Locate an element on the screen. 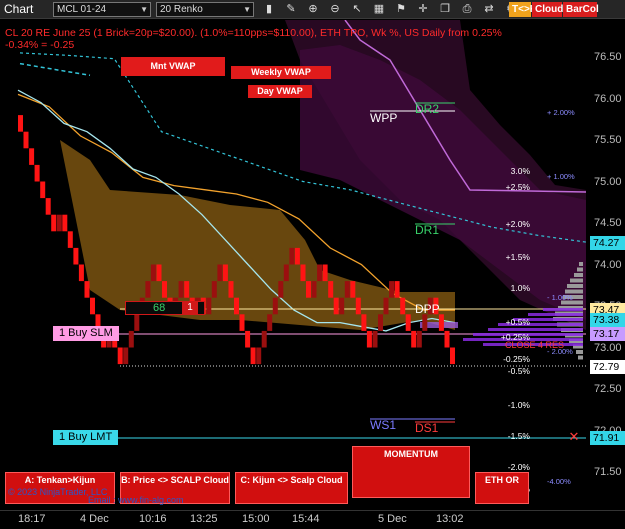 This screenshot has width=625, height=529. email-watermark: Email : www.fin-alg.com is located at coordinates (136, 500).